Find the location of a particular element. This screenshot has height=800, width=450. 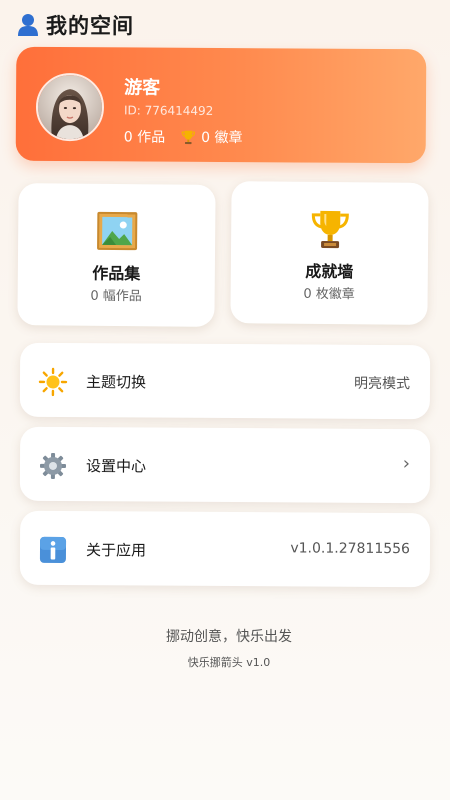

achievement-tile: 成就墙 0 枚徽章 is located at coordinates (329, 253).